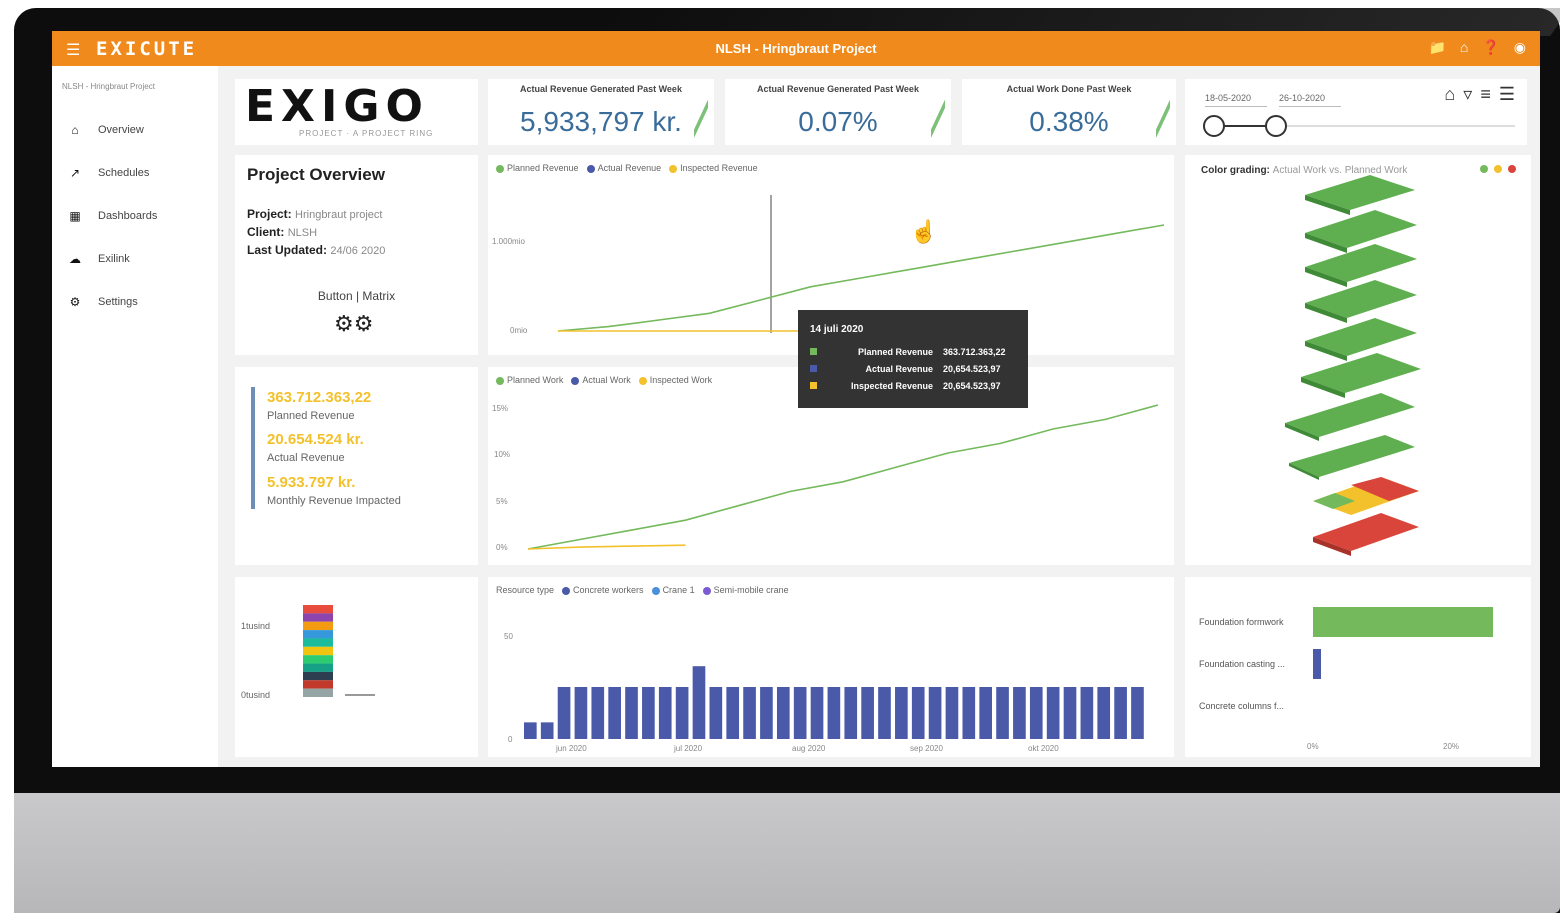 Image resolution: width=1560 pixels, height=913 pixels. What do you see at coordinates (1507, 94) in the screenshot?
I see `sliders-icon: ☰` at bounding box center [1507, 94].